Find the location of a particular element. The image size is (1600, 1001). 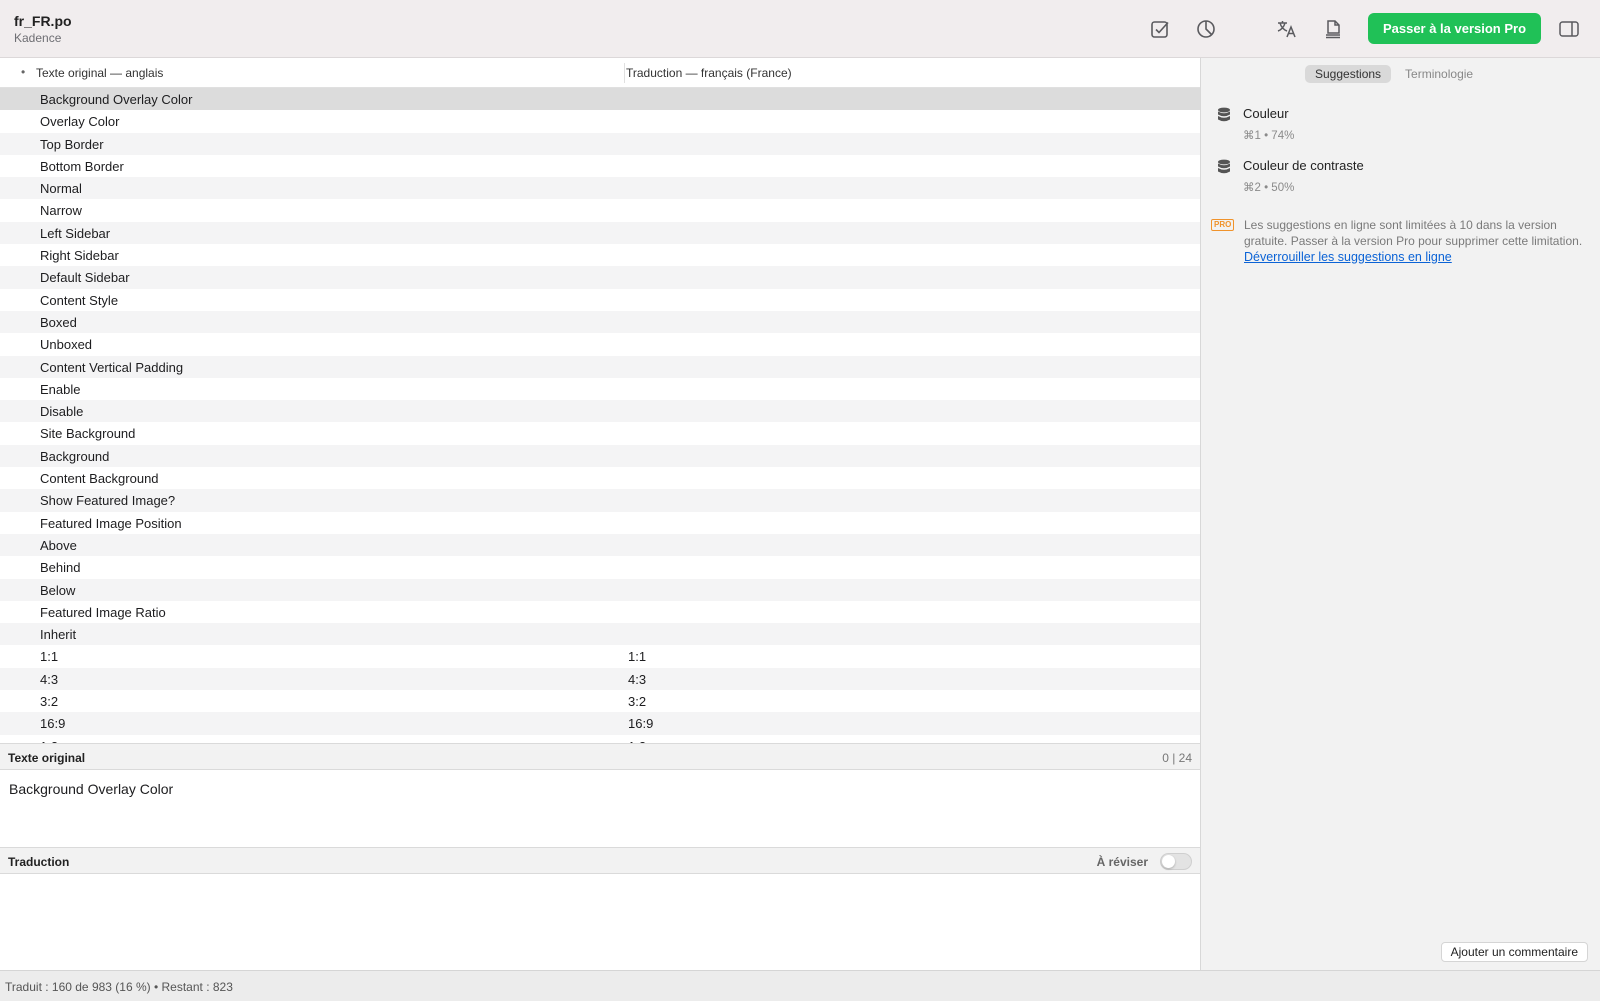

source-cell: Unboxed is located at coordinates (66, 345).